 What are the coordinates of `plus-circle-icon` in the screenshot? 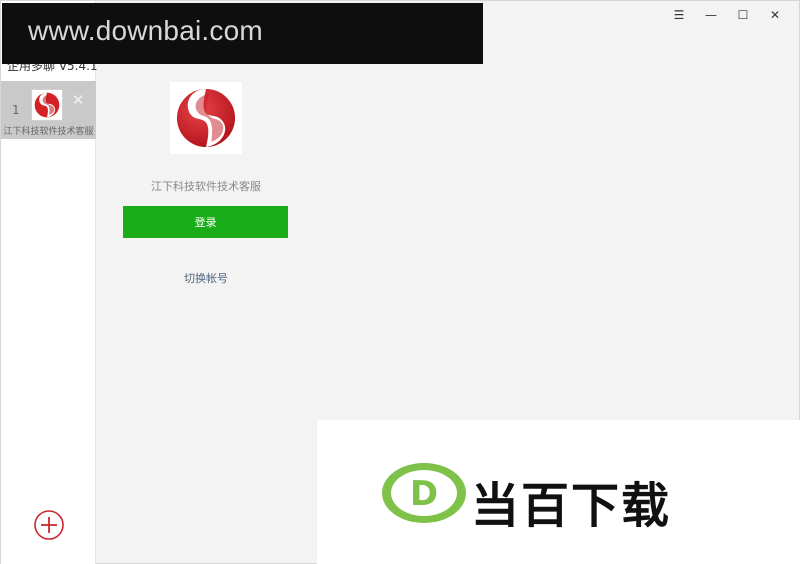 It's located at (49, 525).